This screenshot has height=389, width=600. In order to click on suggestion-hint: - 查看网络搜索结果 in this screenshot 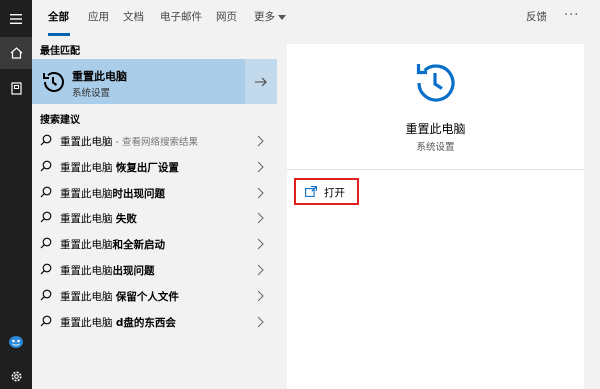, I will do `click(155, 142)`.